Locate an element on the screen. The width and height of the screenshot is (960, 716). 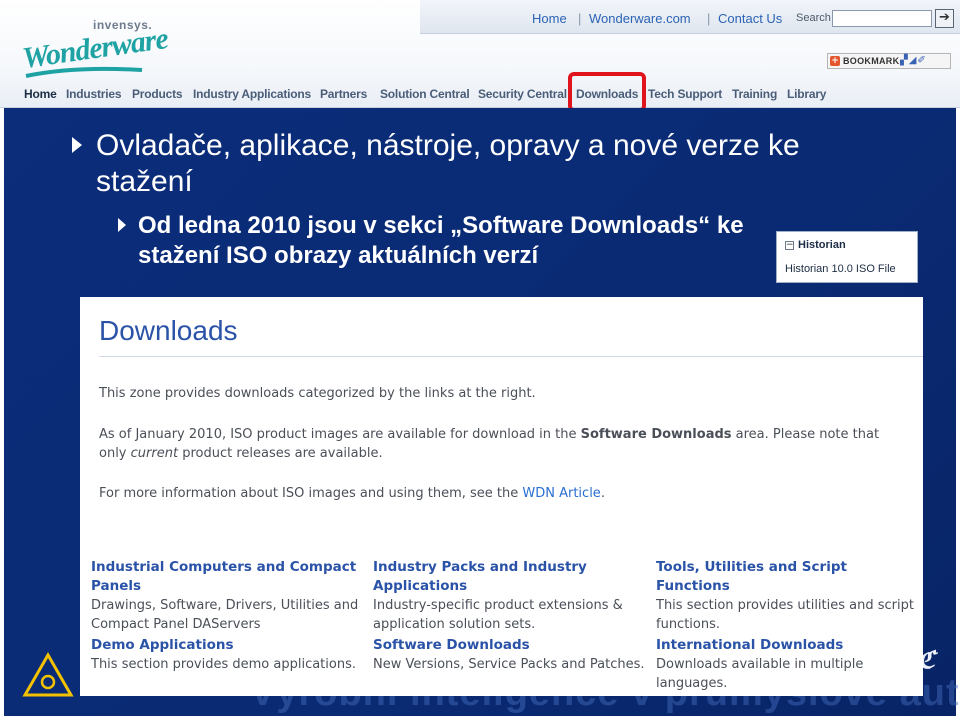
top-link-wonderware: Wonderware.com is located at coordinates (640, 18).